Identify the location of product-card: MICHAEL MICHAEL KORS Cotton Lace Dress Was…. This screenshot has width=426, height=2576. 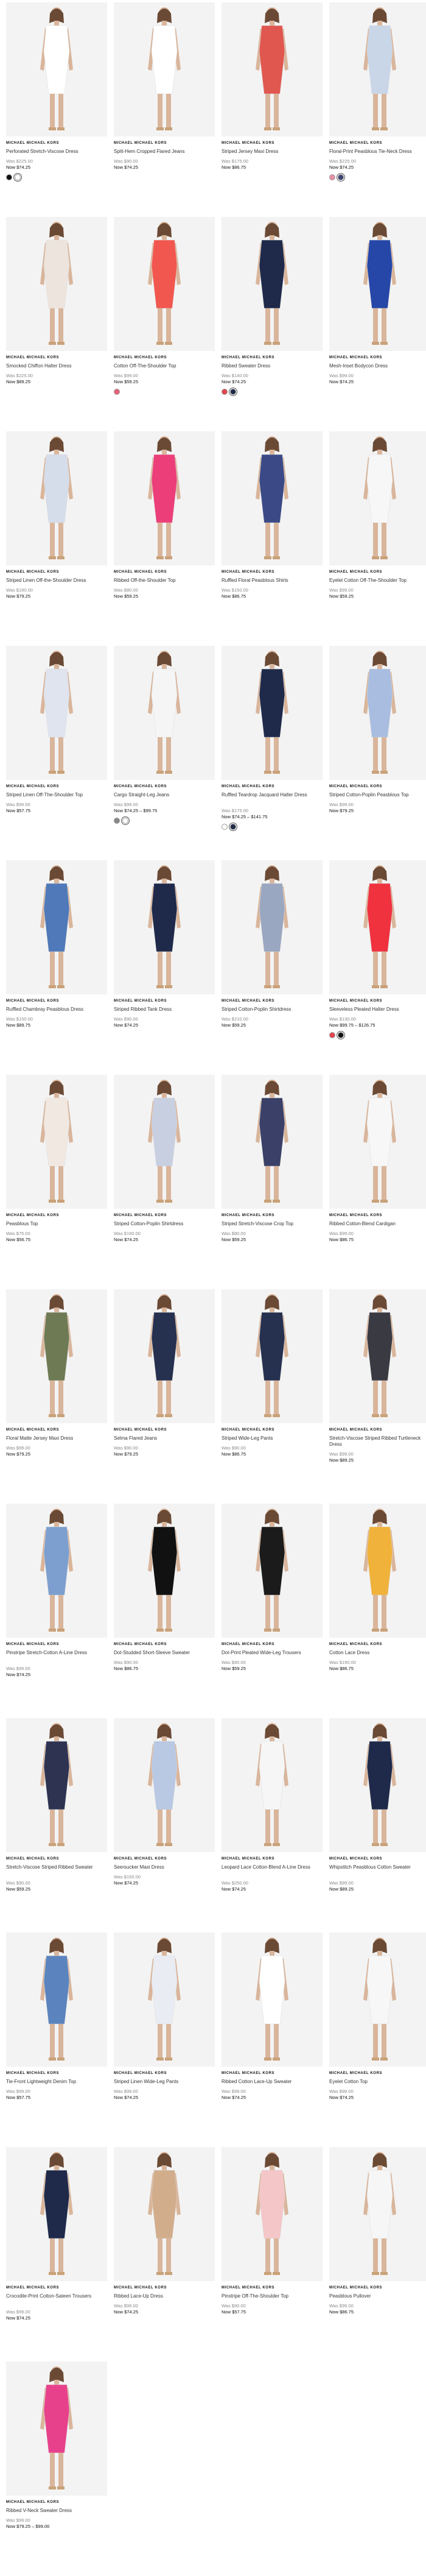
(377, 1611).